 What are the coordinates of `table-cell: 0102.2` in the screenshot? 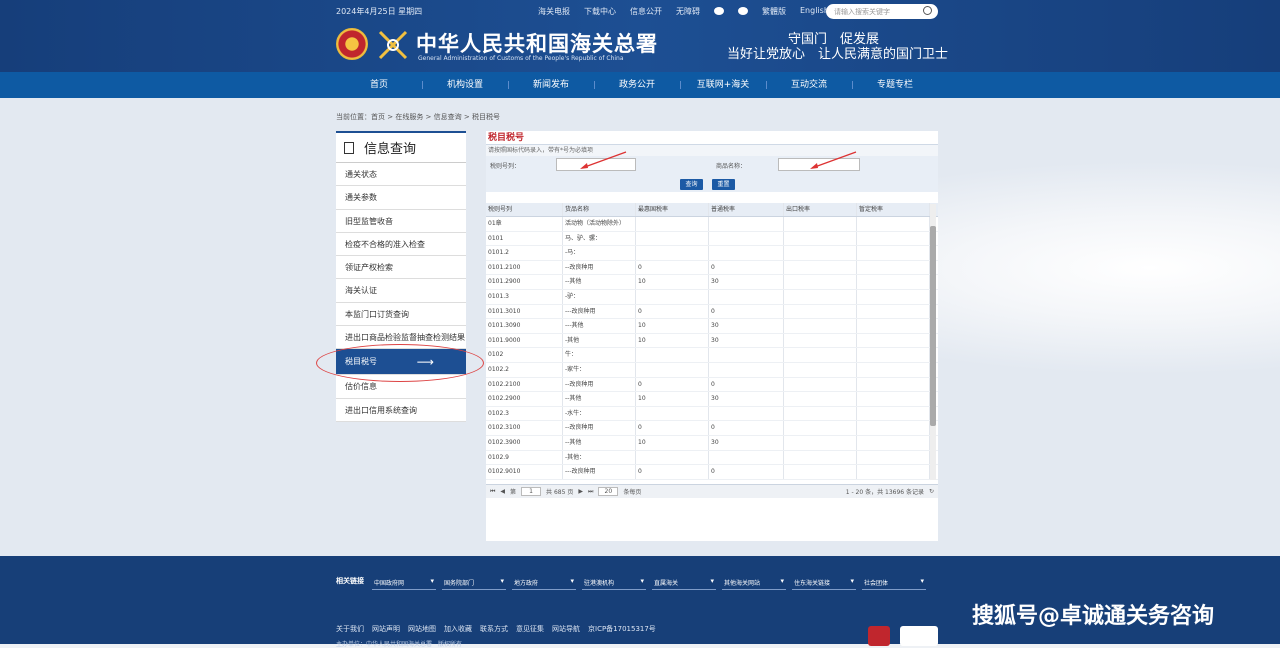 It's located at (524, 369).